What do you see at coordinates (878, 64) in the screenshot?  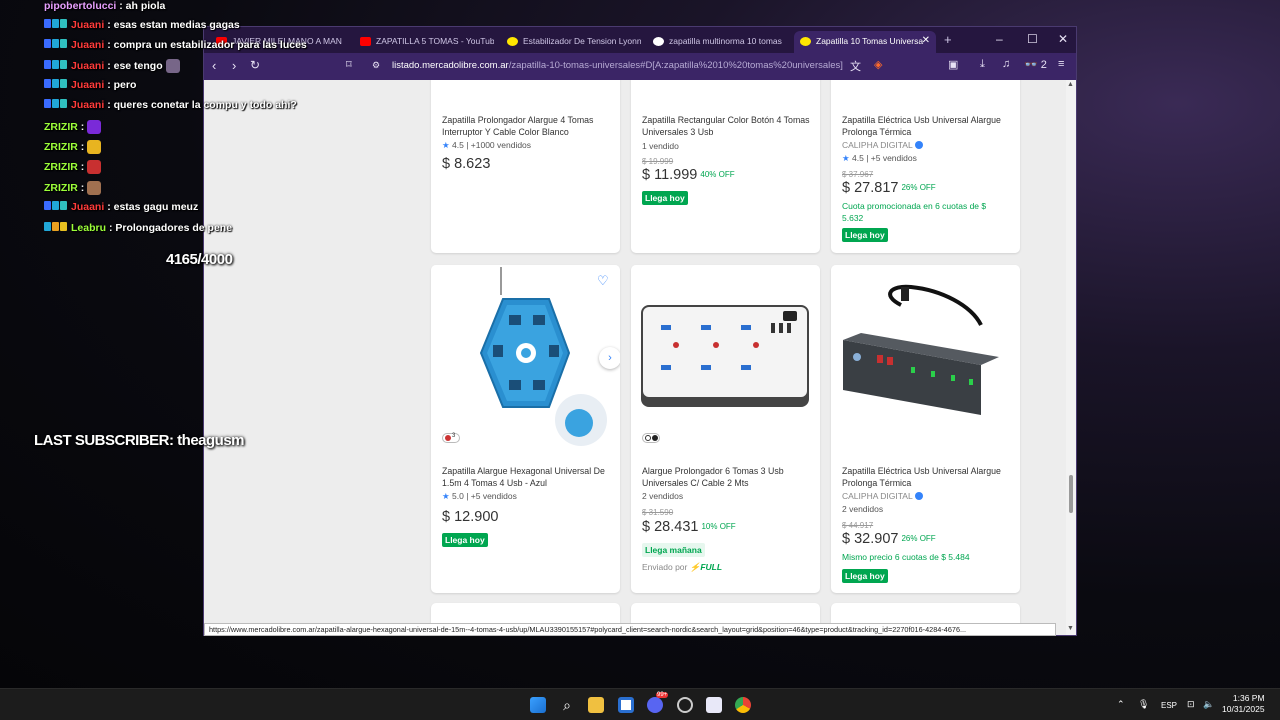 I see `brave-shield-icon: ◈` at bounding box center [878, 64].